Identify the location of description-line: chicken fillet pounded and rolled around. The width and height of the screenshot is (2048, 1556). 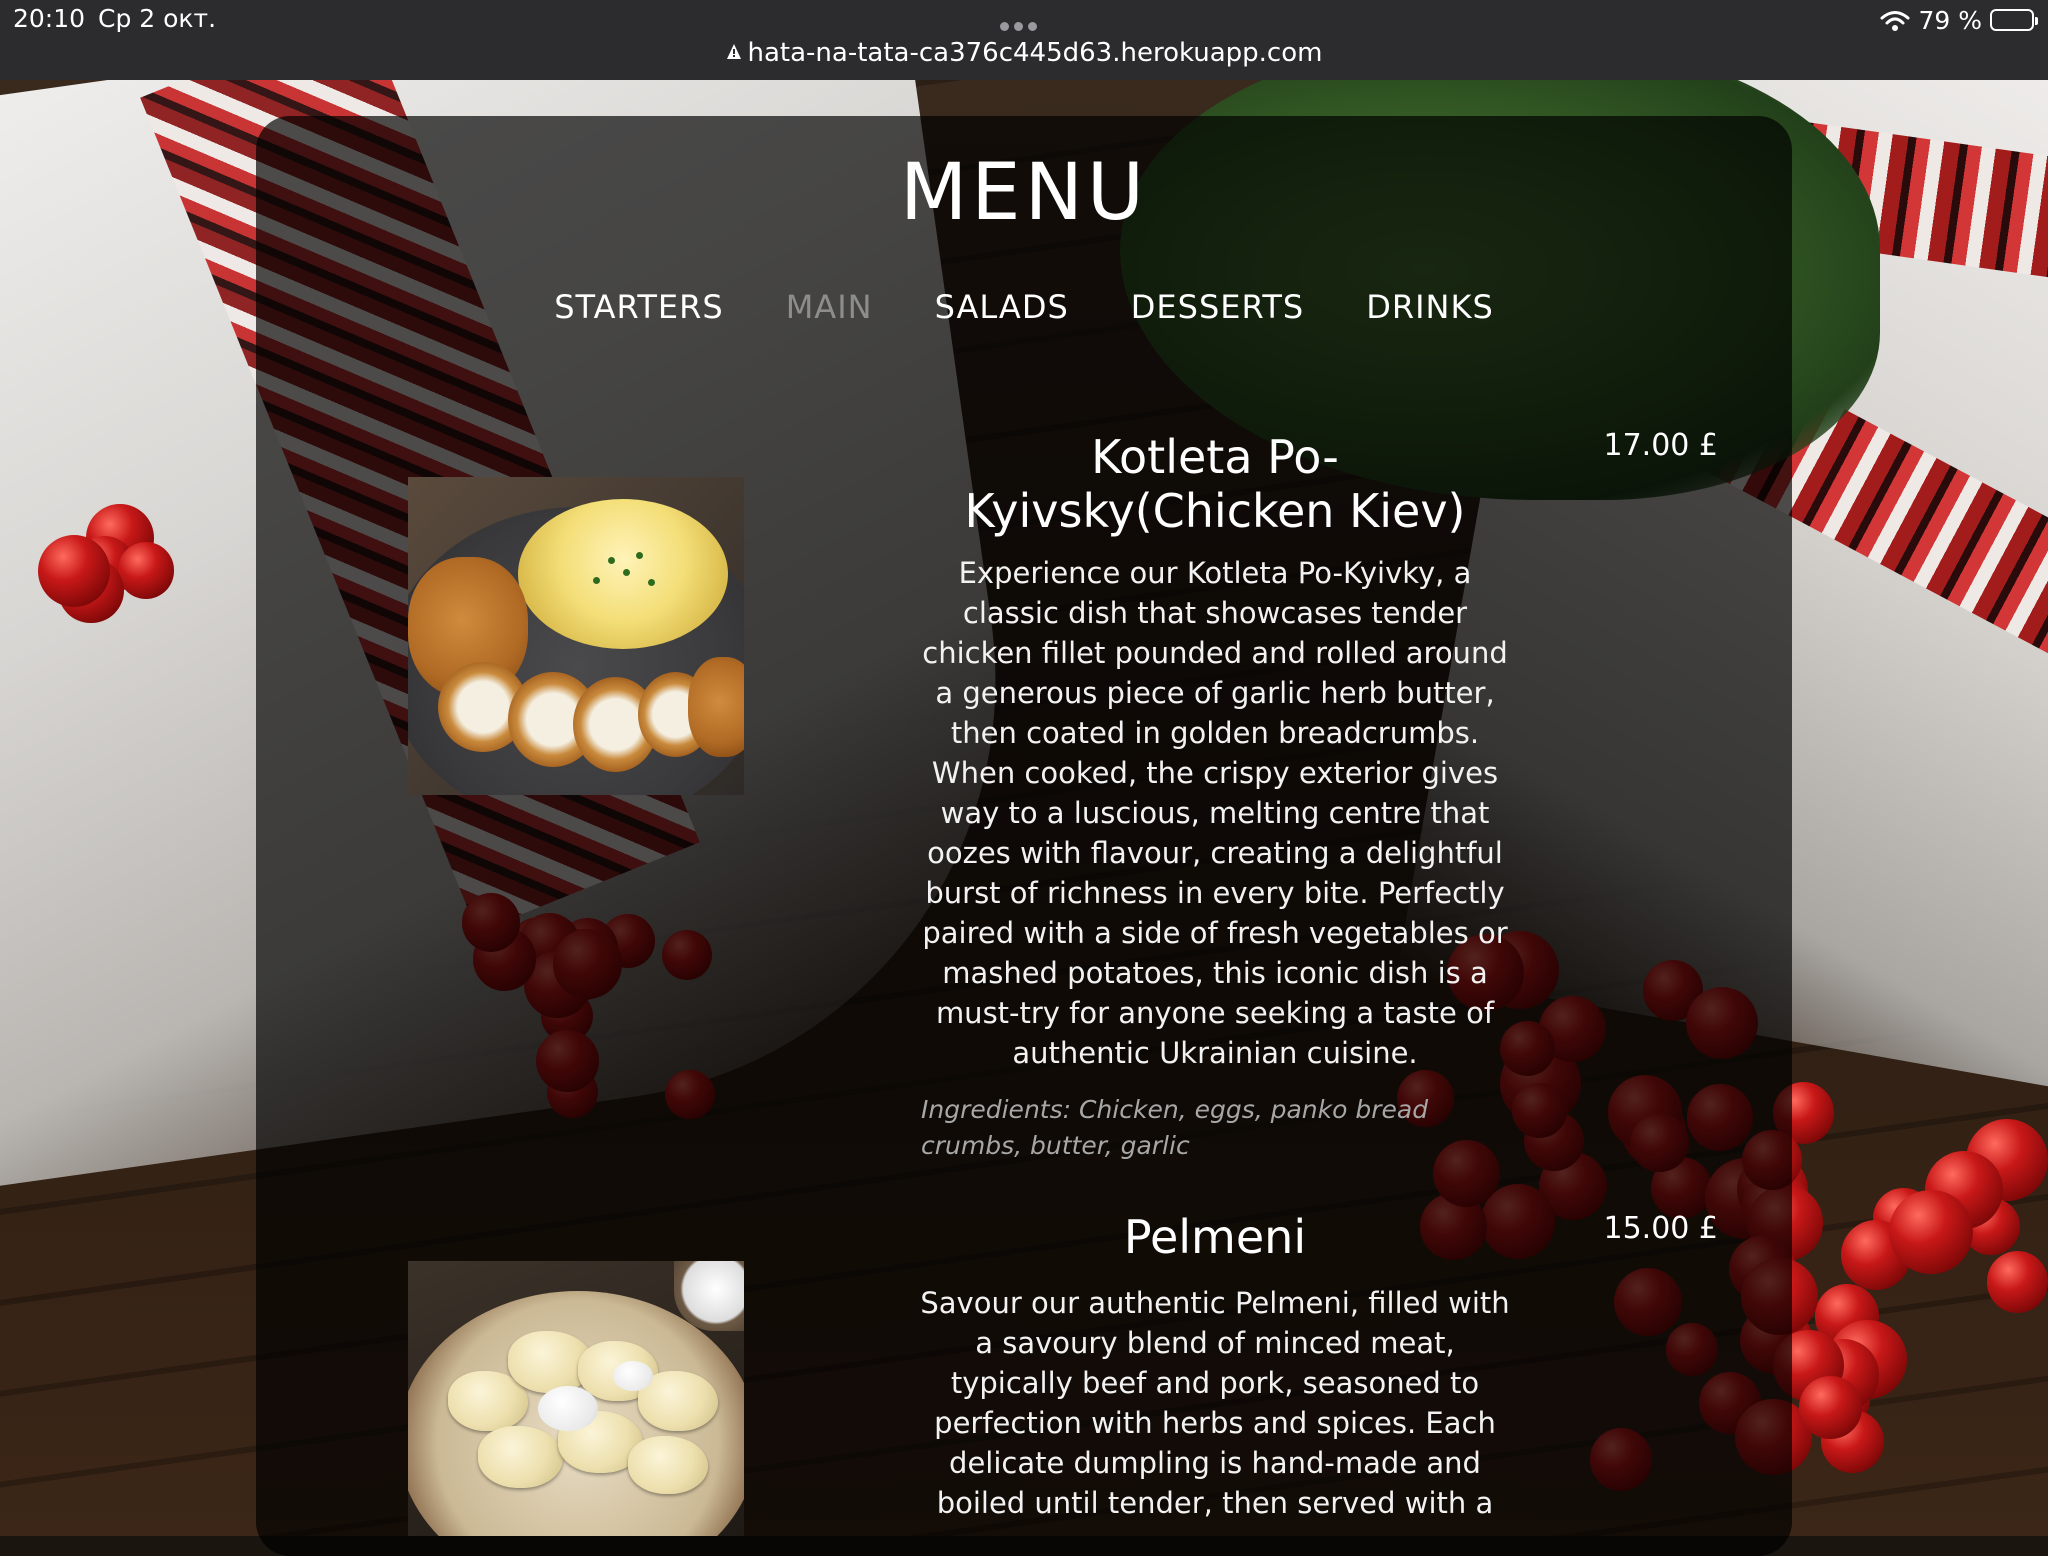
(1215, 653).